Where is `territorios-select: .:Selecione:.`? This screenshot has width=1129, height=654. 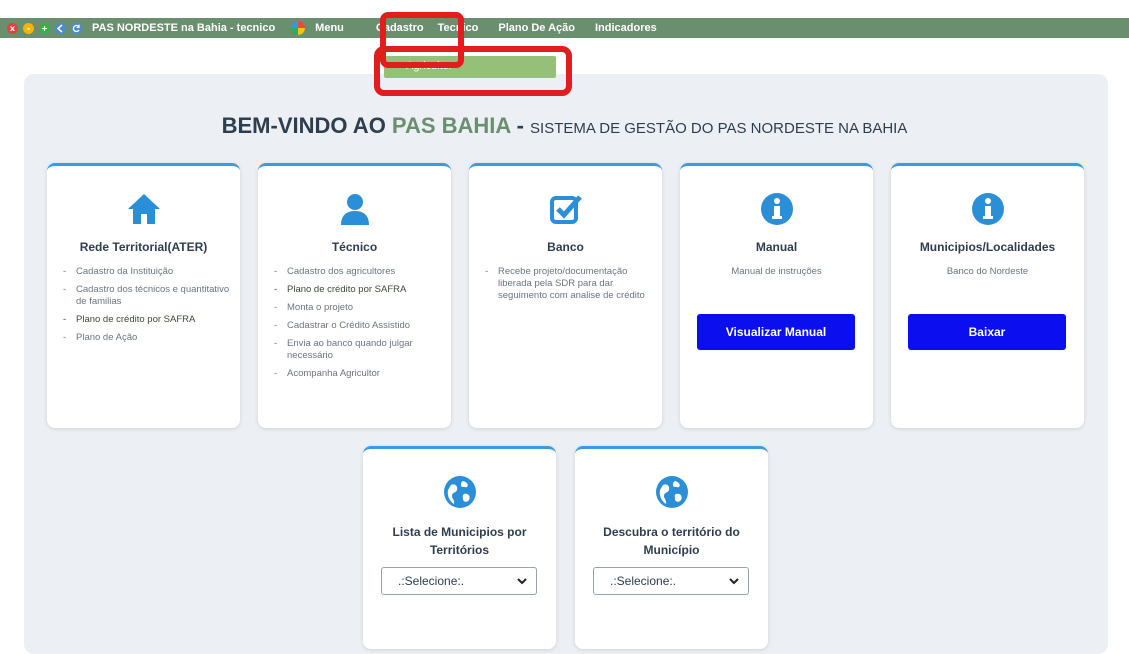 territorios-select: .:Selecione:. is located at coordinates (459, 581).